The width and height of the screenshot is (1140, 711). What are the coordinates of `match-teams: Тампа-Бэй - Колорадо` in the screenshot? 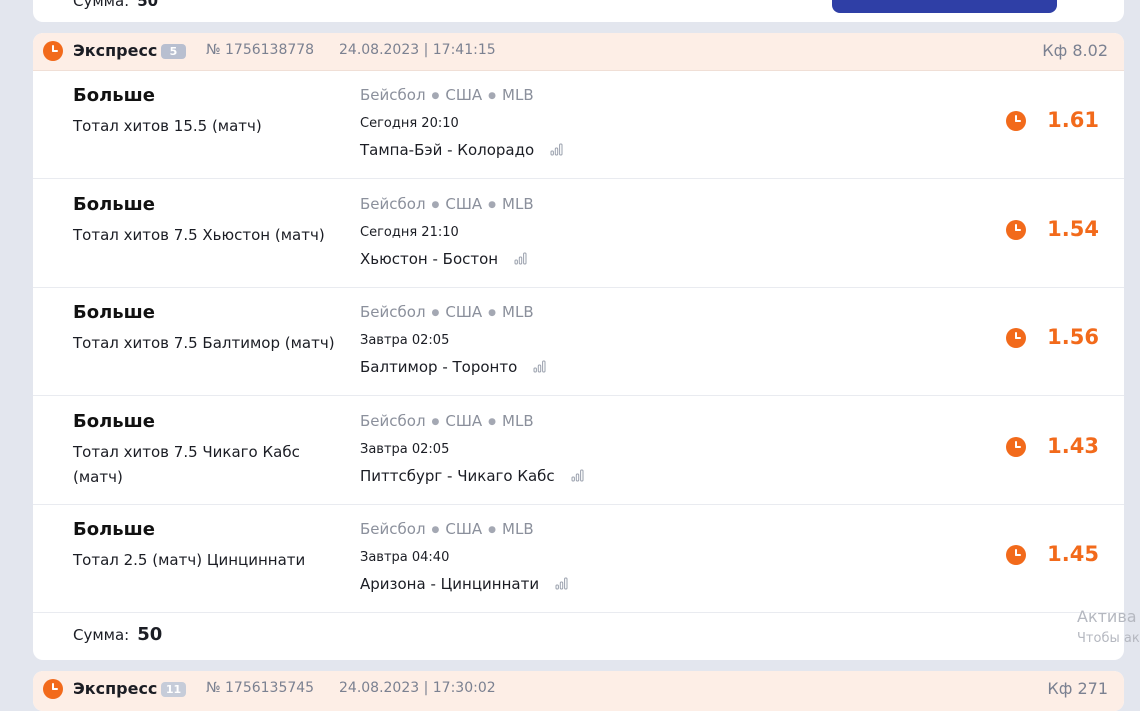 It's located at (447, 150).